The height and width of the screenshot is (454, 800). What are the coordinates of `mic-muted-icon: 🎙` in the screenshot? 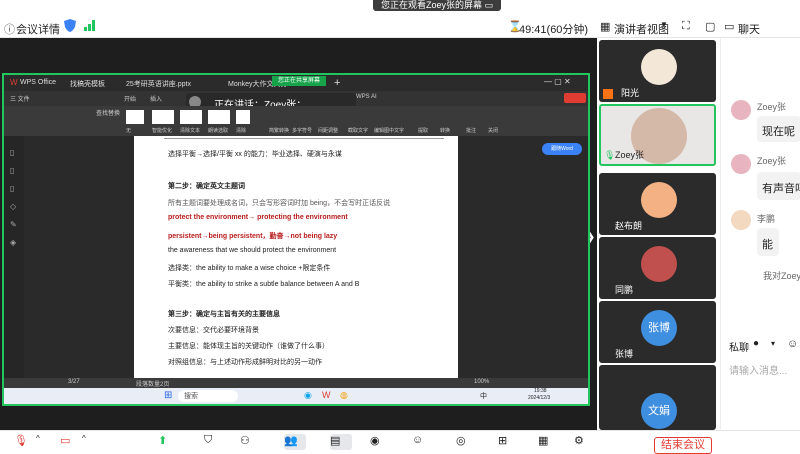 It's located at (22, 442).